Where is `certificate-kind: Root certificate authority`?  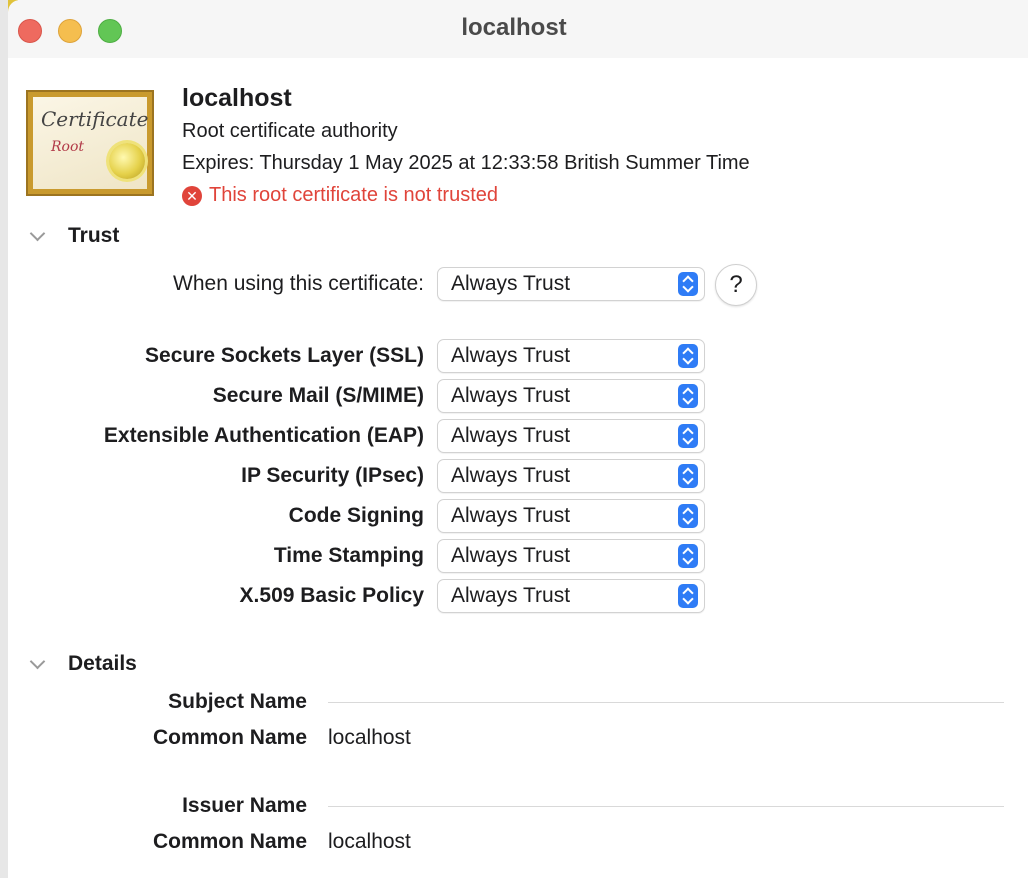
certificate-kind: Root certificate authority is located at coordinates (290, 131).